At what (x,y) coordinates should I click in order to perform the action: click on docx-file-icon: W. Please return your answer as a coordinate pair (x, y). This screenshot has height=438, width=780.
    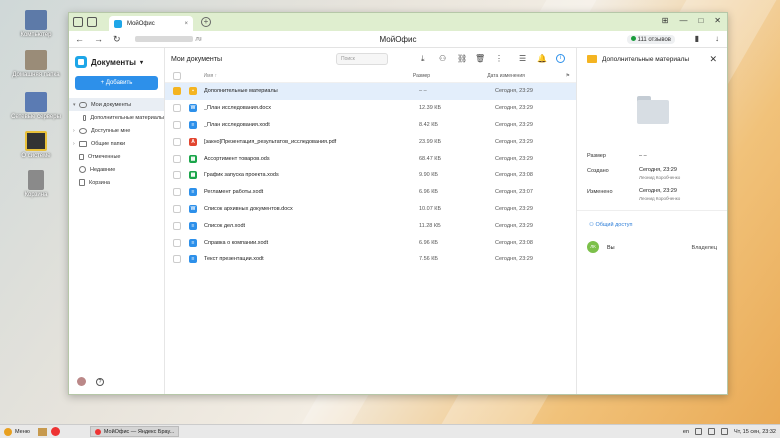
    Looking at the image, I should click on (193, 208).